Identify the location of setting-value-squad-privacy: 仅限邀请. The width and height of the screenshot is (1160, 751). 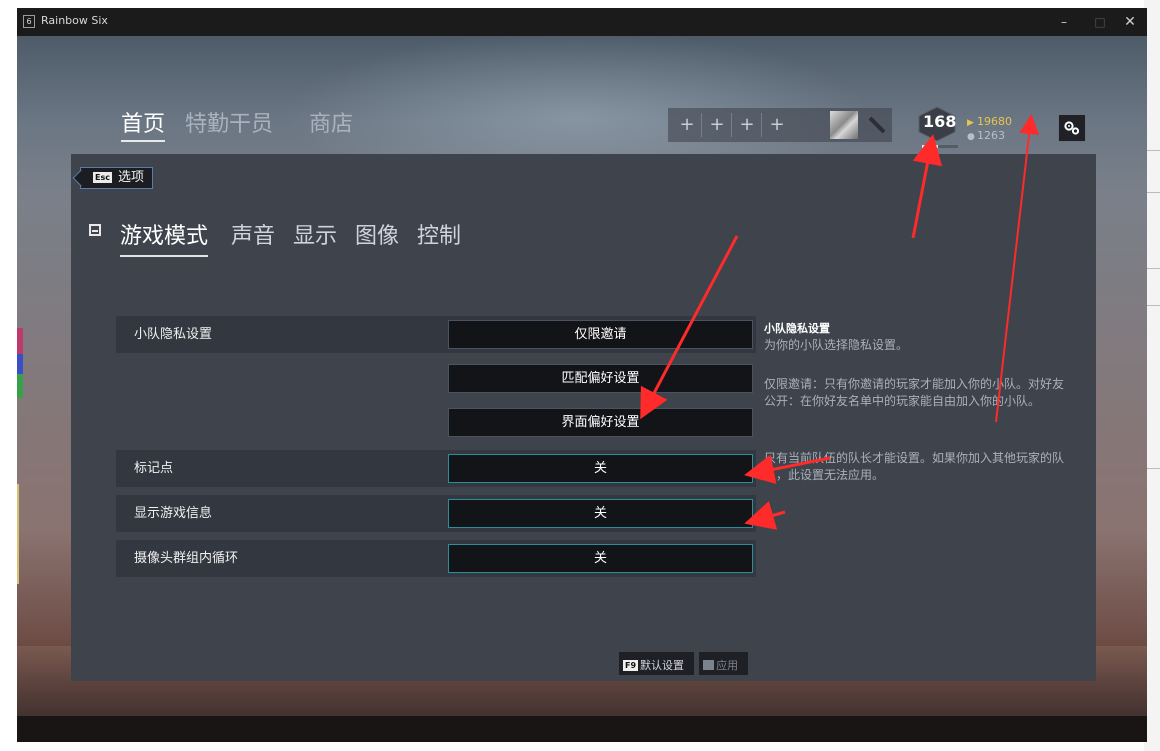
(600, 334).